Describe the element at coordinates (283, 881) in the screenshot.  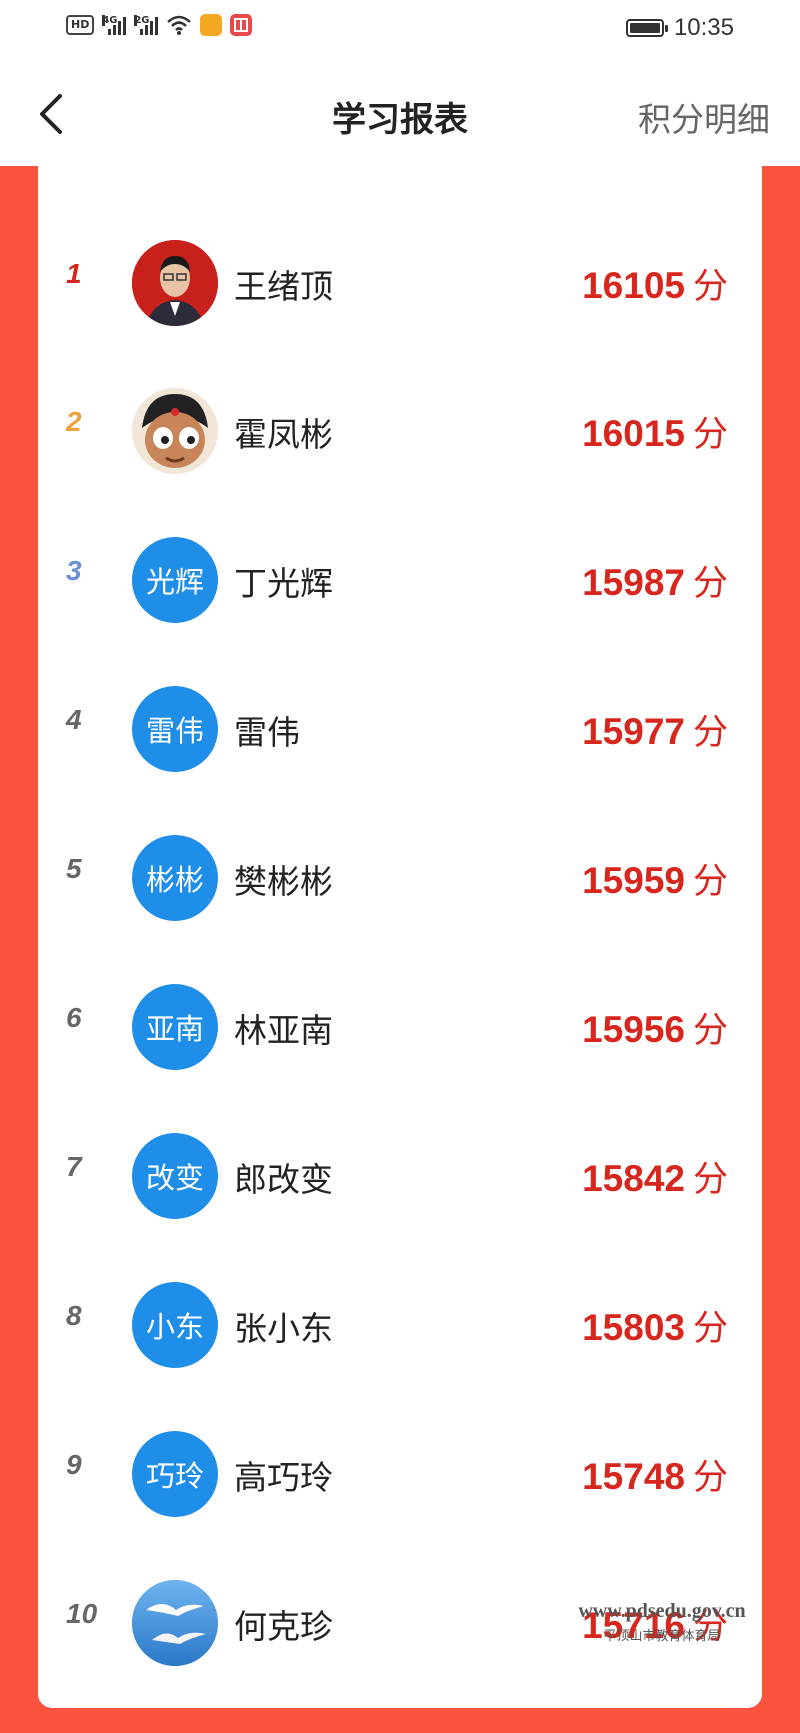
I see `user-name: 樊彬彬` at that location.